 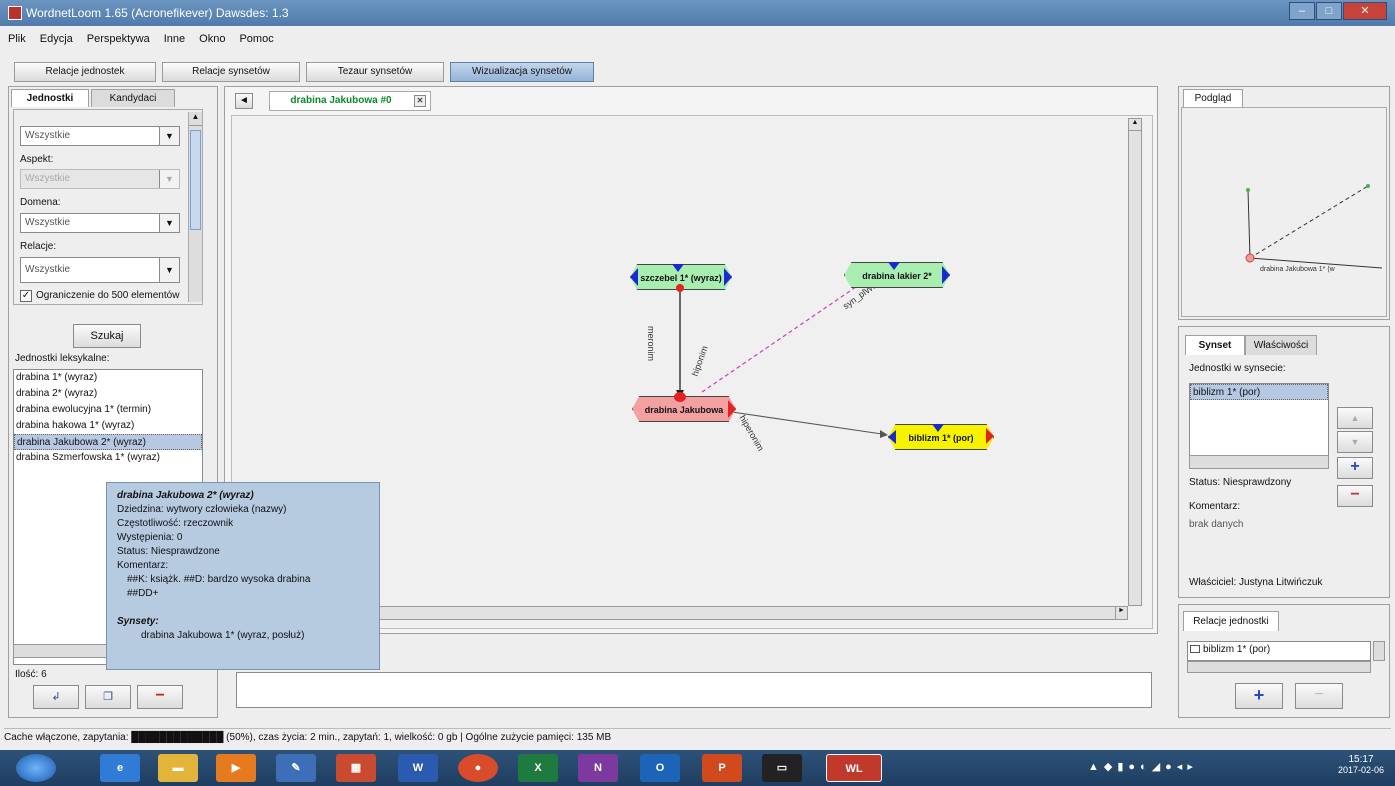 I want to click on word-icon: W, so click(x=418, y=768).